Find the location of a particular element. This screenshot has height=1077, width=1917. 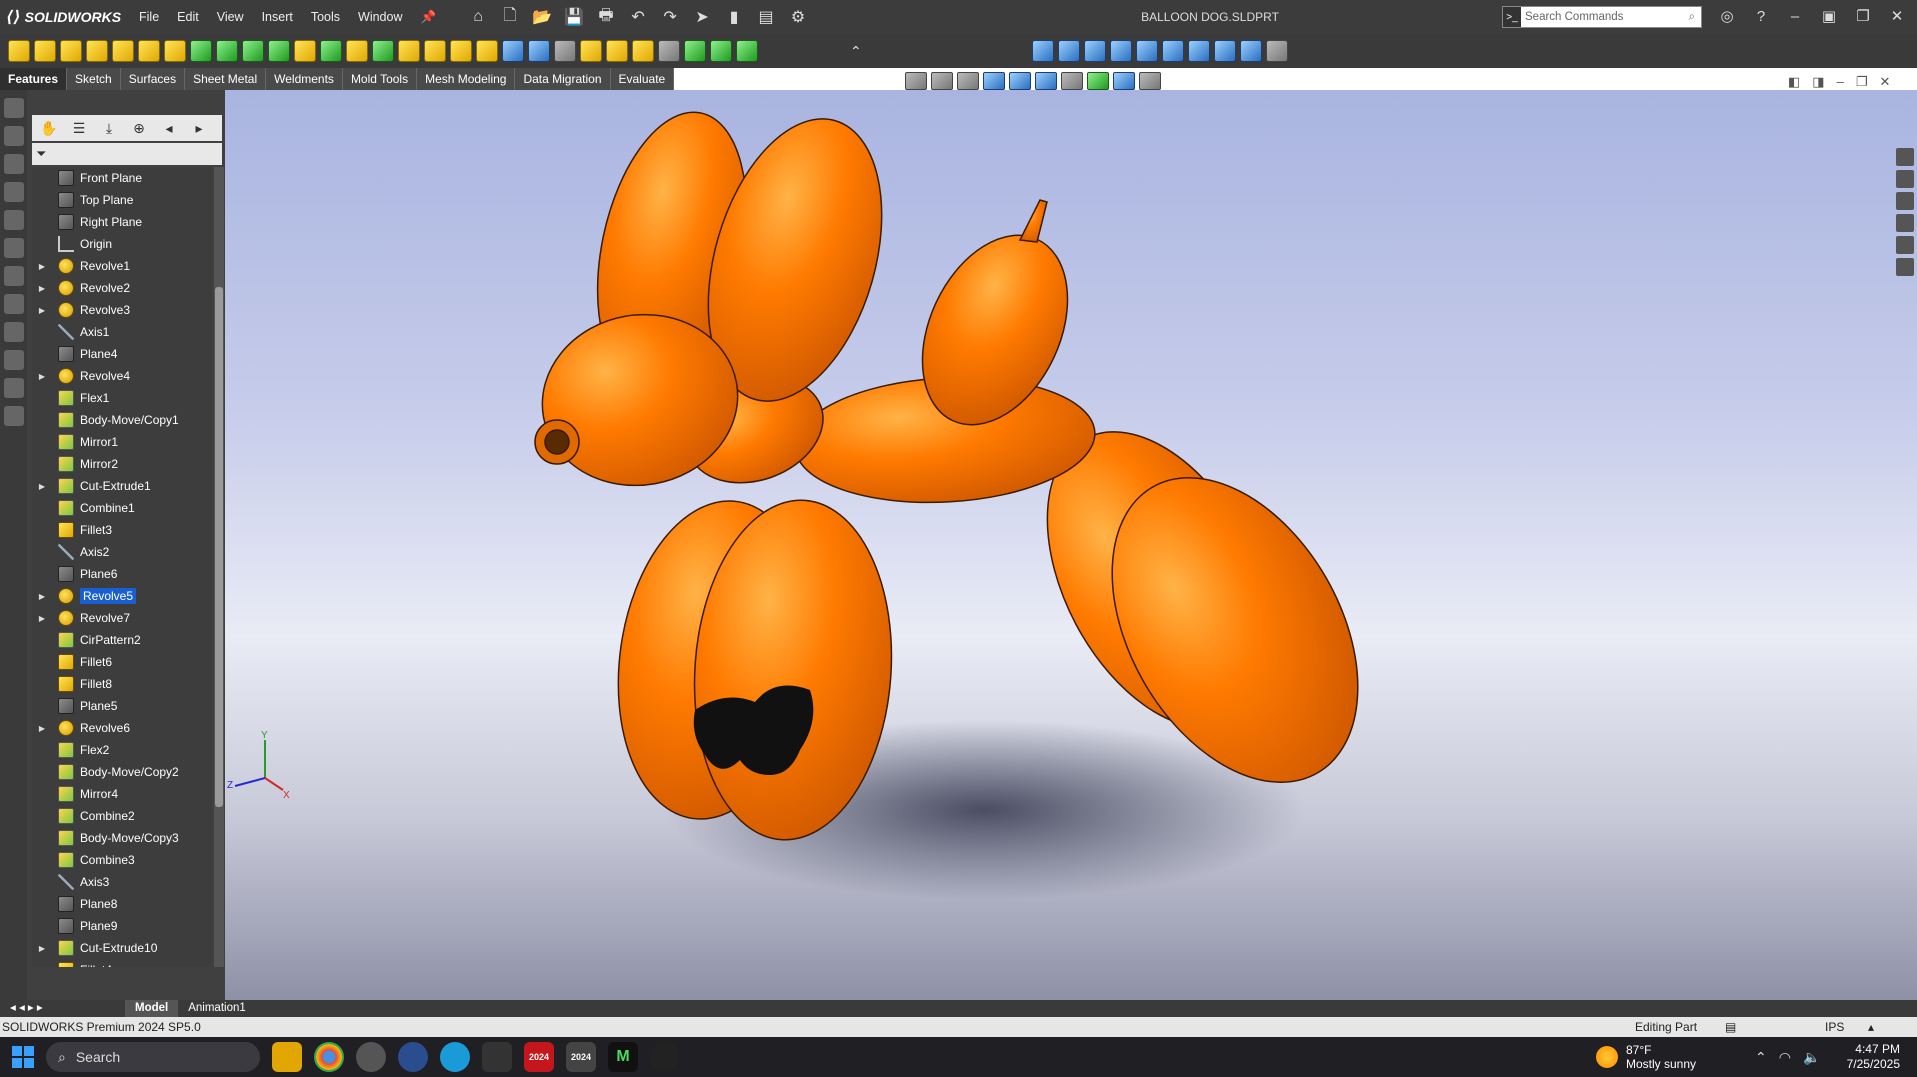

save-icon: 💾 is located at coordinates (574, 17).